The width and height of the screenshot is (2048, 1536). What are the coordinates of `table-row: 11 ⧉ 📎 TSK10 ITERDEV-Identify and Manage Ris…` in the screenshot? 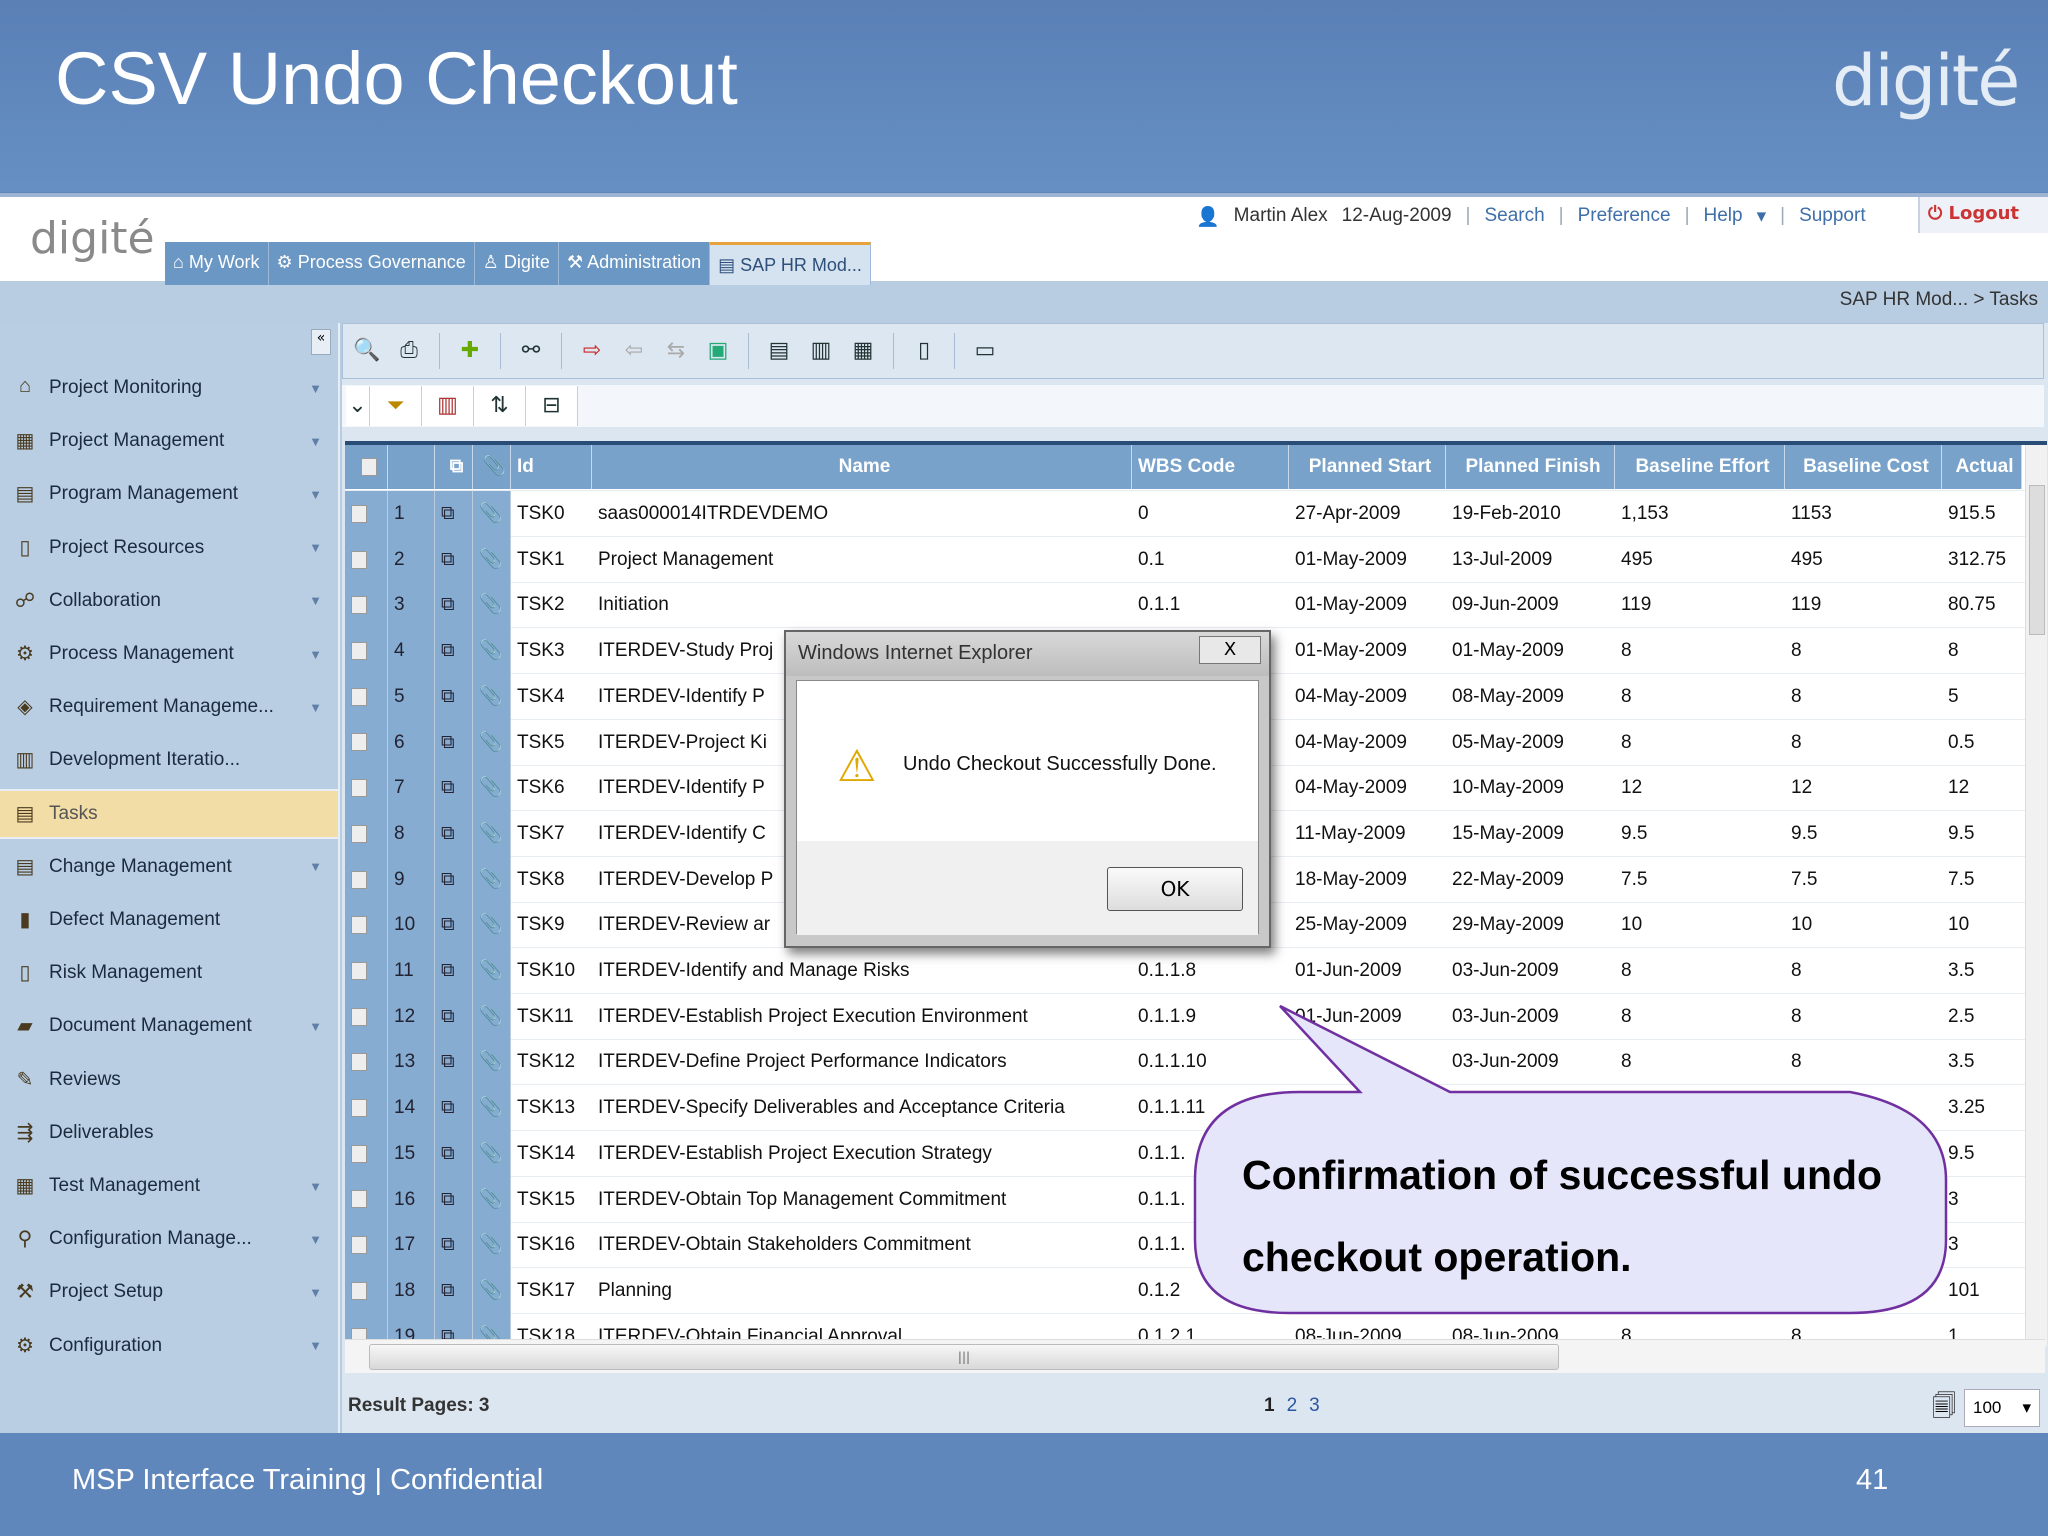 It's located at (1195, 971).